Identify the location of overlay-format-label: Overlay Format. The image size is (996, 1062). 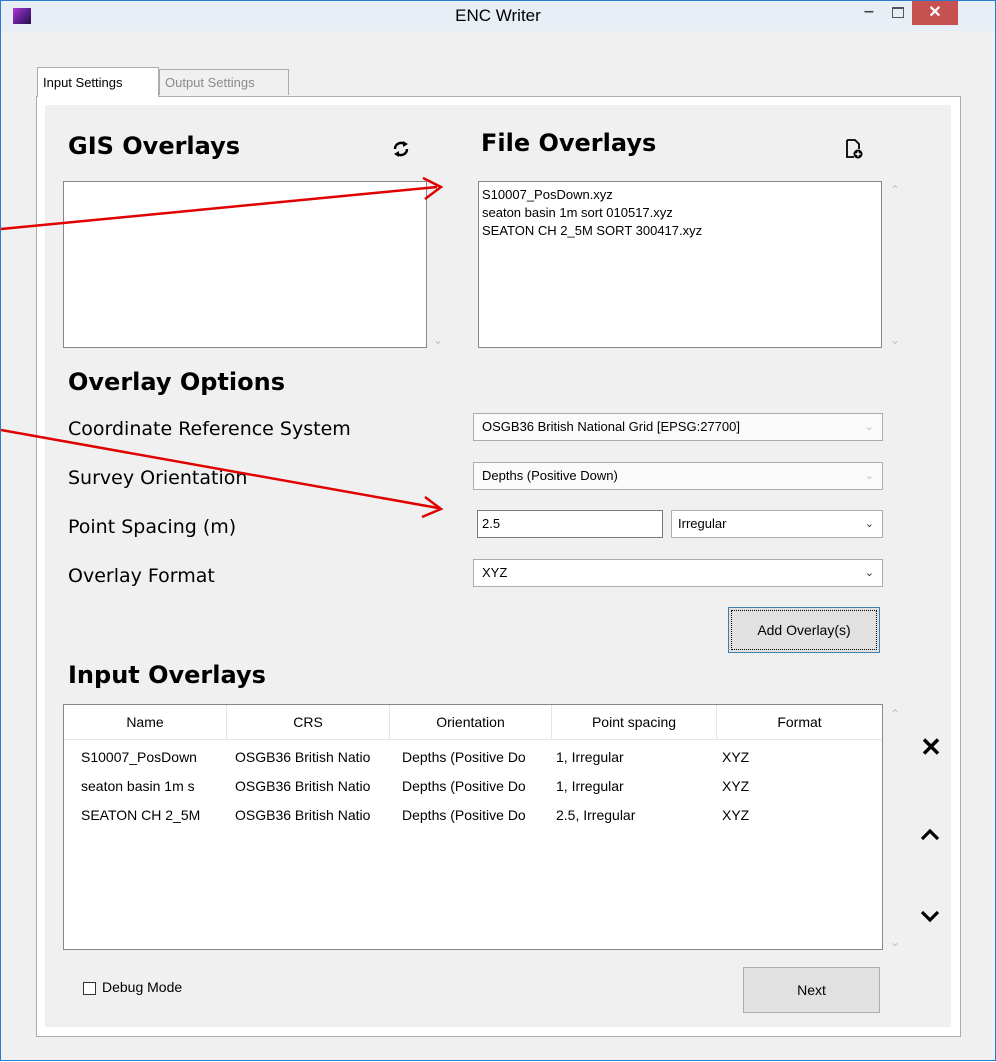
(141, 576).